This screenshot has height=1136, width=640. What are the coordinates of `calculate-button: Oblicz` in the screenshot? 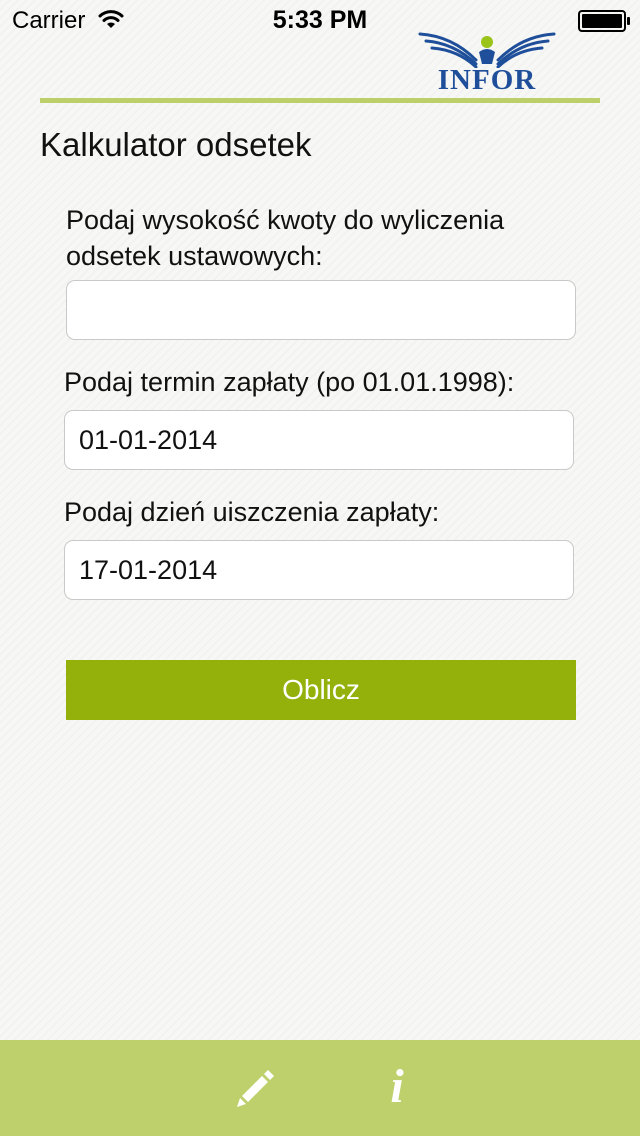 It's located at (321, 690).